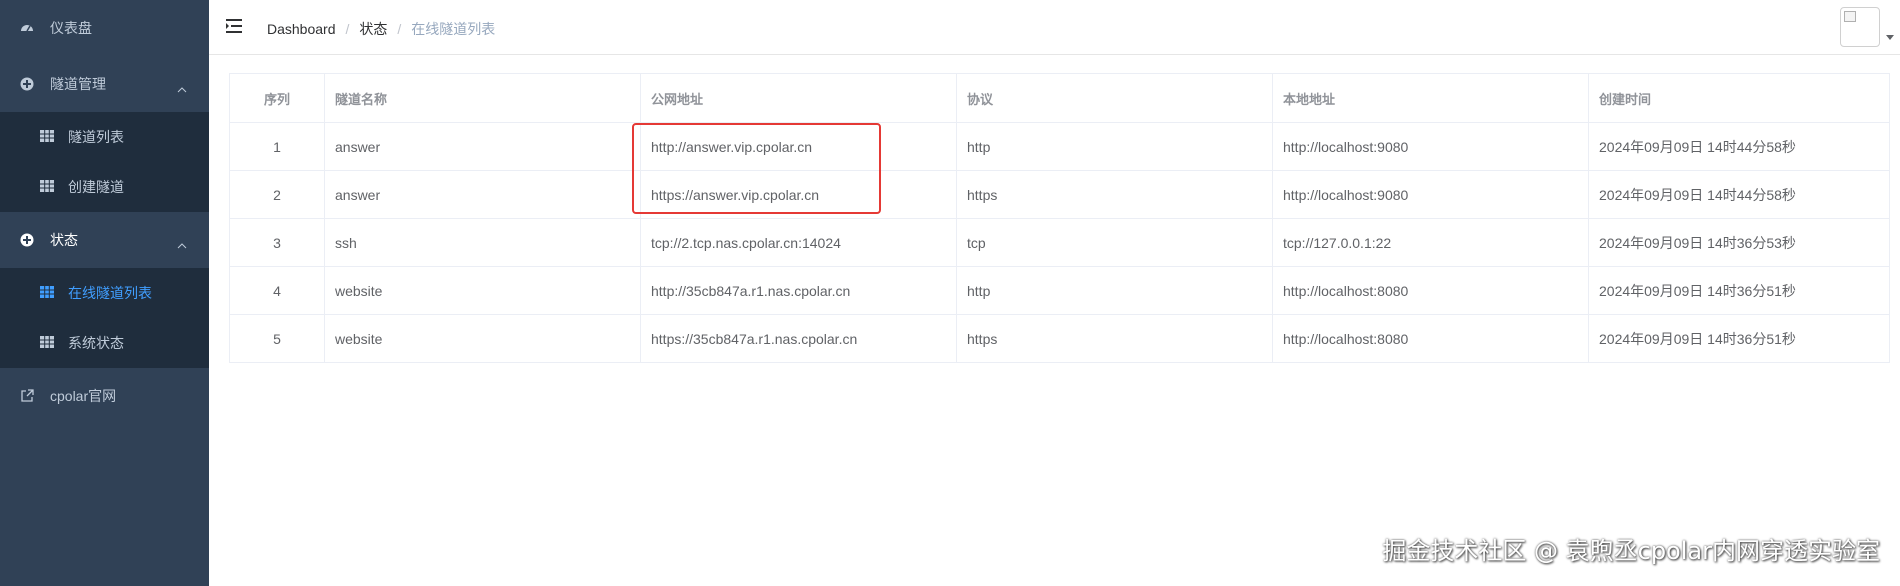 This screenshot has height=586, width=1900. Describe the element at coordinates (277, 242) in the screenshot. I see `cell-index: 3` at that location.